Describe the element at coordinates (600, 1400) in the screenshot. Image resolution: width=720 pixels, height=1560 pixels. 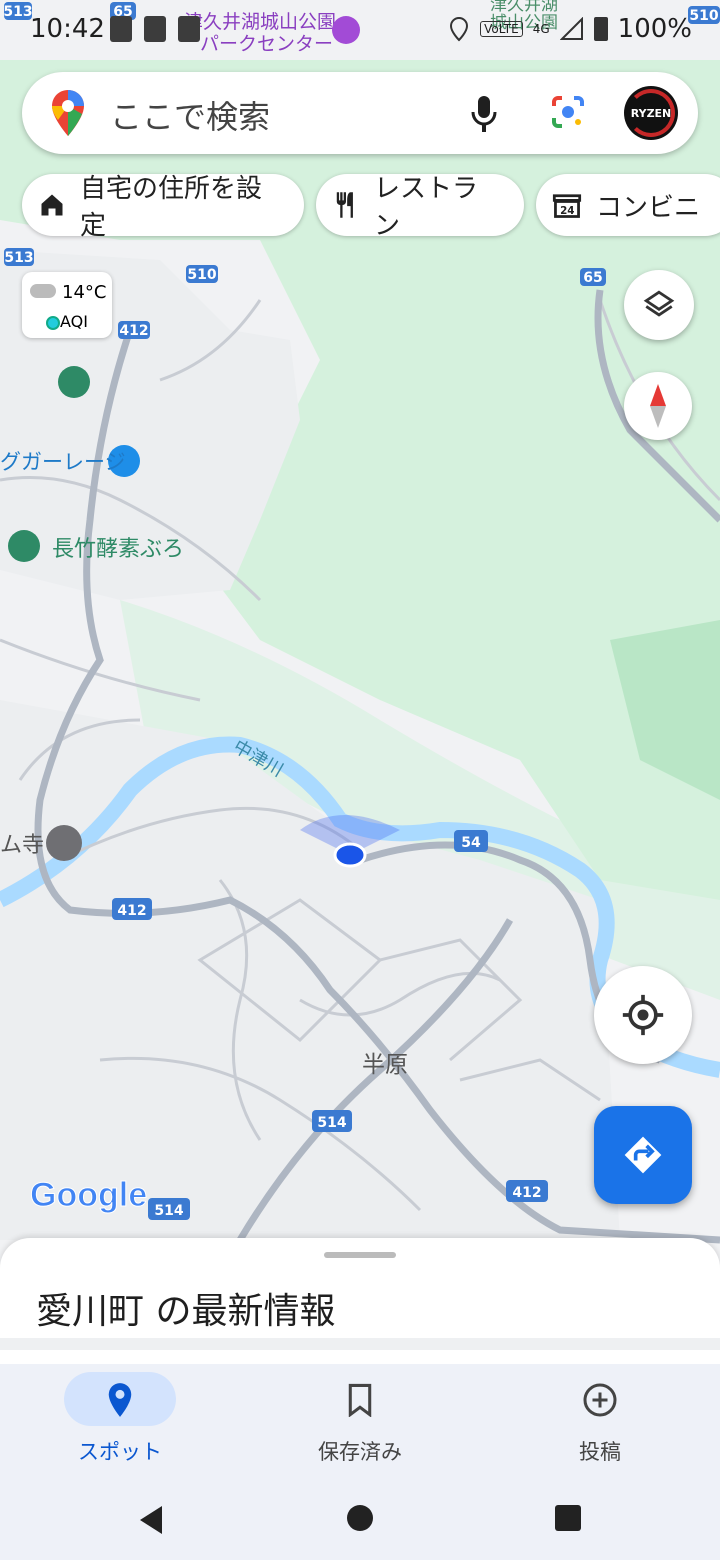
I see `add-circle-icon` at that location.